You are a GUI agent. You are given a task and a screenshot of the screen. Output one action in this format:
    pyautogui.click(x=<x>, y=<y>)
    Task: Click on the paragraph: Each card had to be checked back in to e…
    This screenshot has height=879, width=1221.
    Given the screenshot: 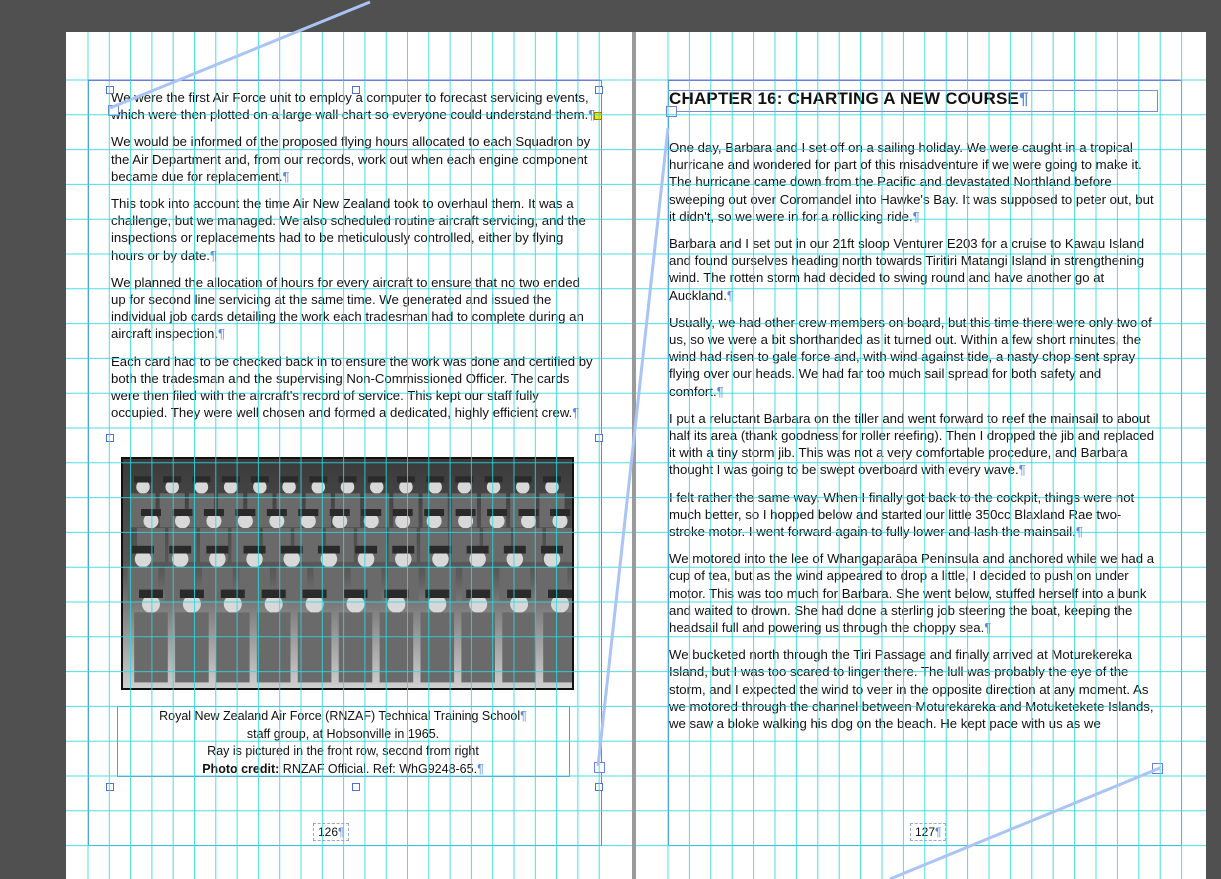 What is the action you would take?
    pyautogui.click(x=352, y=387)
    